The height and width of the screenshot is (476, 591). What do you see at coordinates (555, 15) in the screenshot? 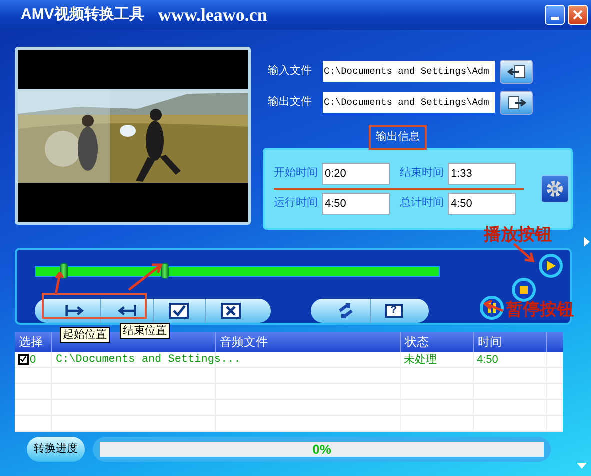
I see `minimize-button` at bounding box center [555, 15].